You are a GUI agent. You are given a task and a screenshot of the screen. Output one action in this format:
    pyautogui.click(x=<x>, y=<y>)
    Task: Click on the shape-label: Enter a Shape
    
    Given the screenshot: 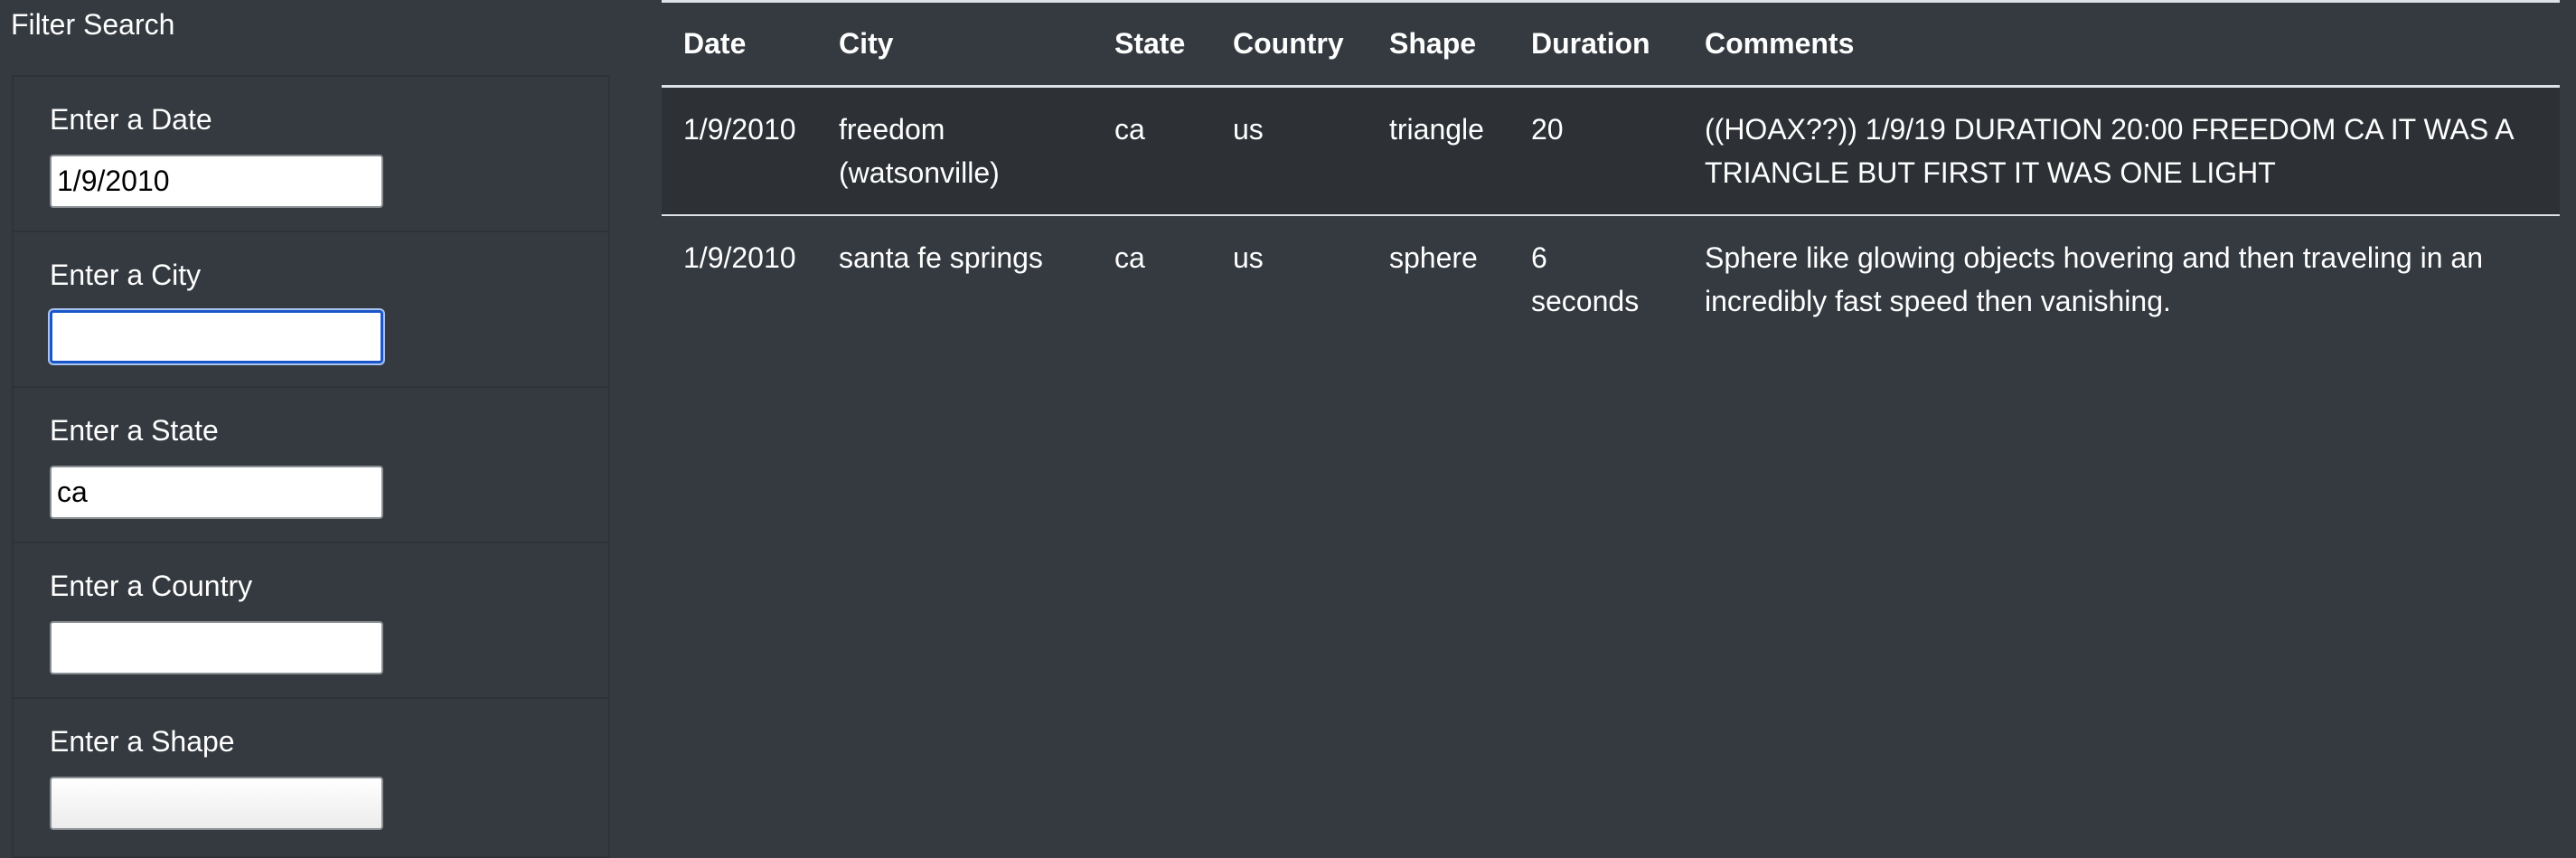 What is the action you would take?
    pyautogui.click(x=142, y=741)
    